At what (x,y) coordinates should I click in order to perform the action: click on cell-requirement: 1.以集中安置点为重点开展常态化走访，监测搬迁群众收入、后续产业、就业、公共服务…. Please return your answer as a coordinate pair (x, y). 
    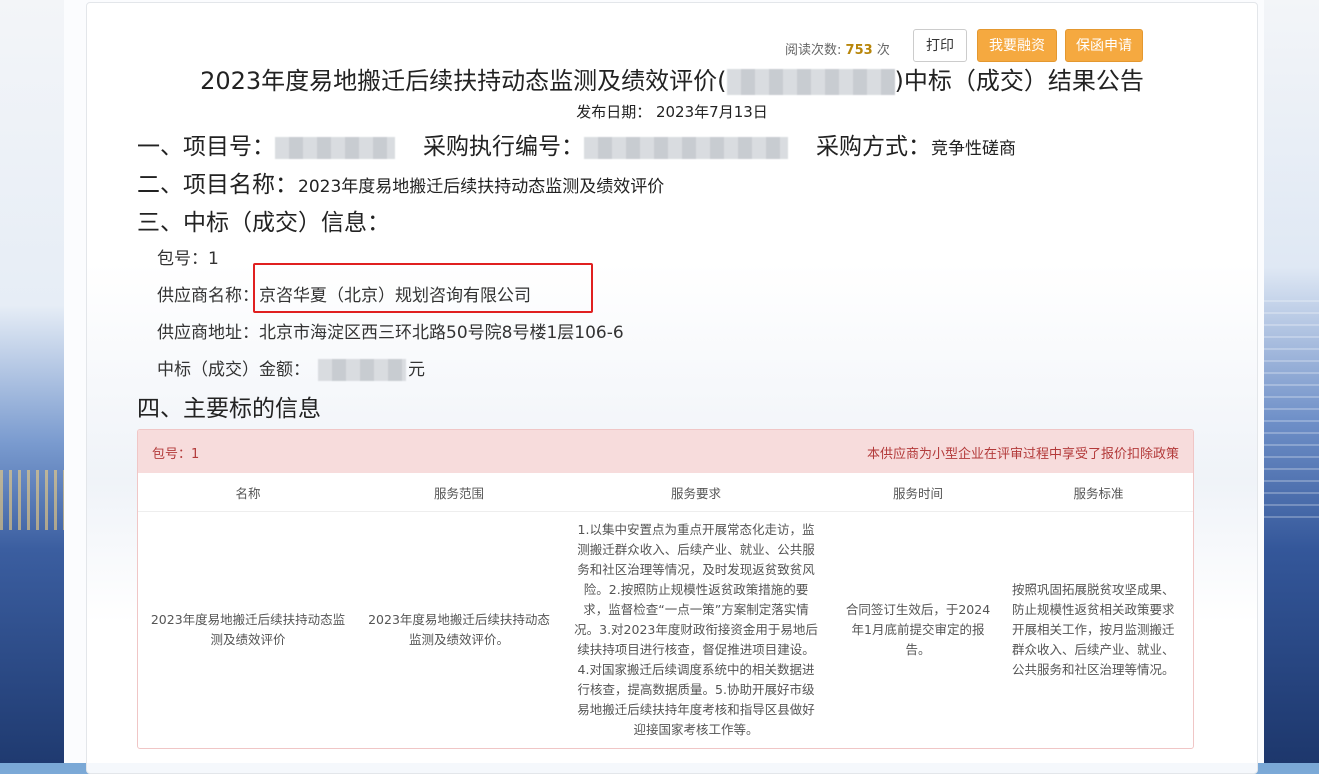
    Looking at the image, I should click on (696, 629).